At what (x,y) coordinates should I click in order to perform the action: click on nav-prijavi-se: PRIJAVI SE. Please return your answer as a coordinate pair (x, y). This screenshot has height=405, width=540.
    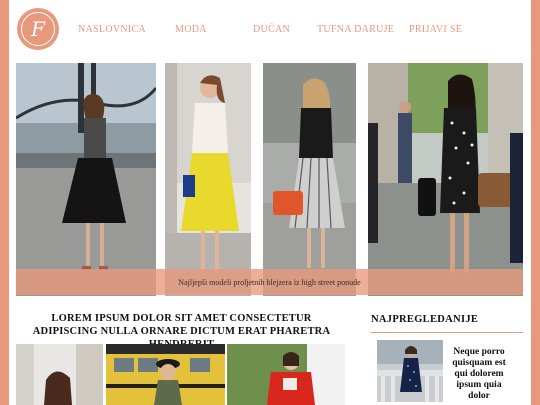
    Looking at the image, I should click on (435, 29).